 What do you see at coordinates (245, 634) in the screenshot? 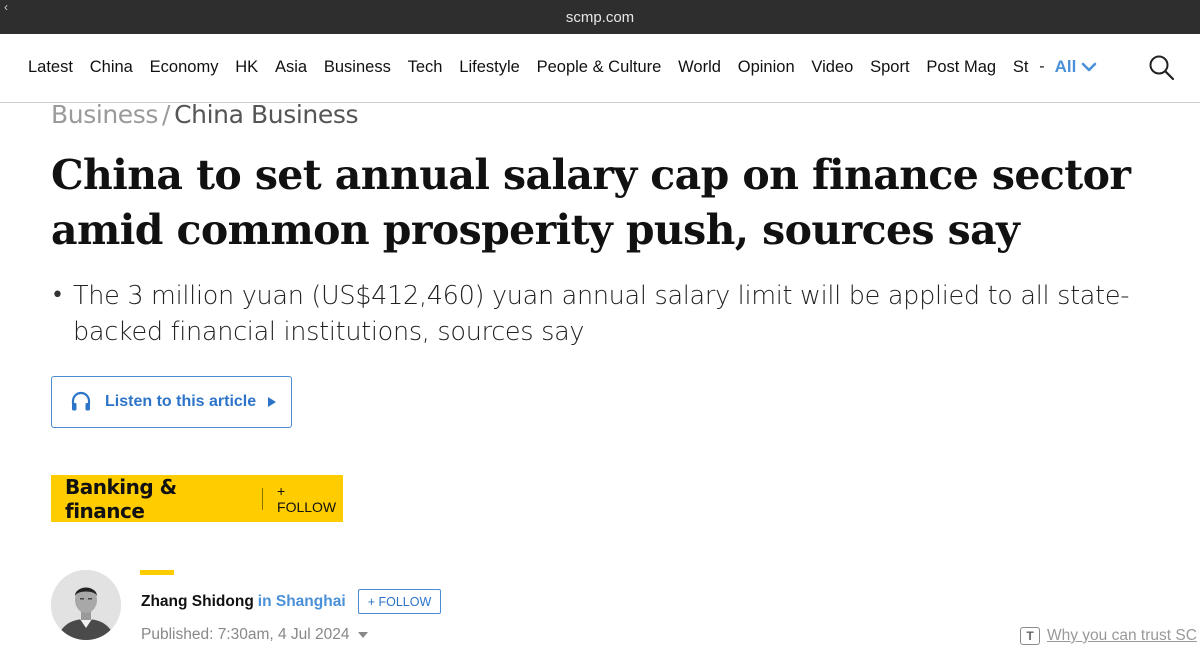
I see `published-text: Published: 7:30am, 4 Jul 2024` at bounding box center [245, 634].